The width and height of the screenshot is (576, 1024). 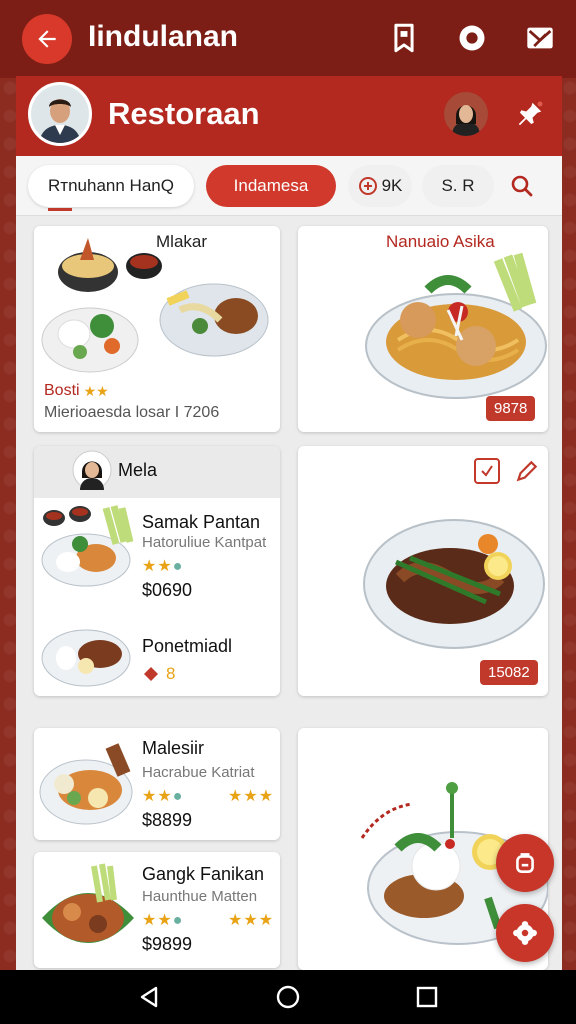 What do you see at coordinates (271, 186) in the screenshot?
I see `tab-indonesian: Indamesa` at bounding box center [271, 186].